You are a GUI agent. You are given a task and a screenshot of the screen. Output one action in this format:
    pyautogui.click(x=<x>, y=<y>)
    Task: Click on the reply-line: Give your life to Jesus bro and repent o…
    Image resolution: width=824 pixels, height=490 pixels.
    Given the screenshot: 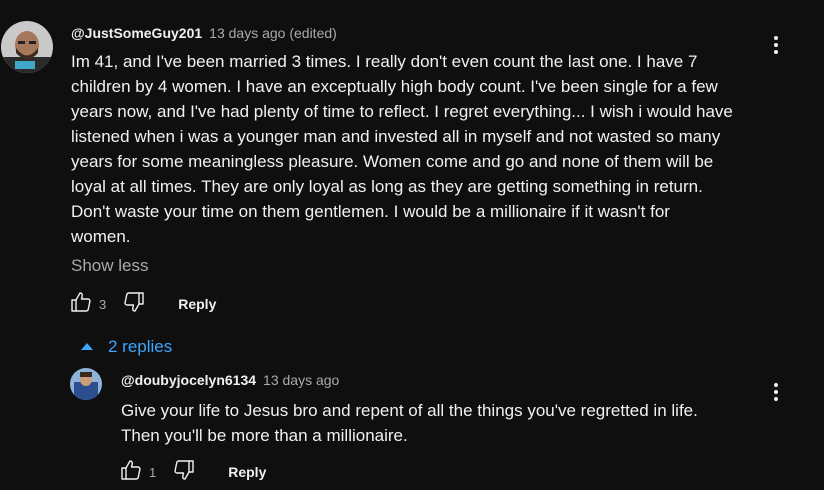 What is the action you would take?
    pyautogui.click(x=409, y=410)
    